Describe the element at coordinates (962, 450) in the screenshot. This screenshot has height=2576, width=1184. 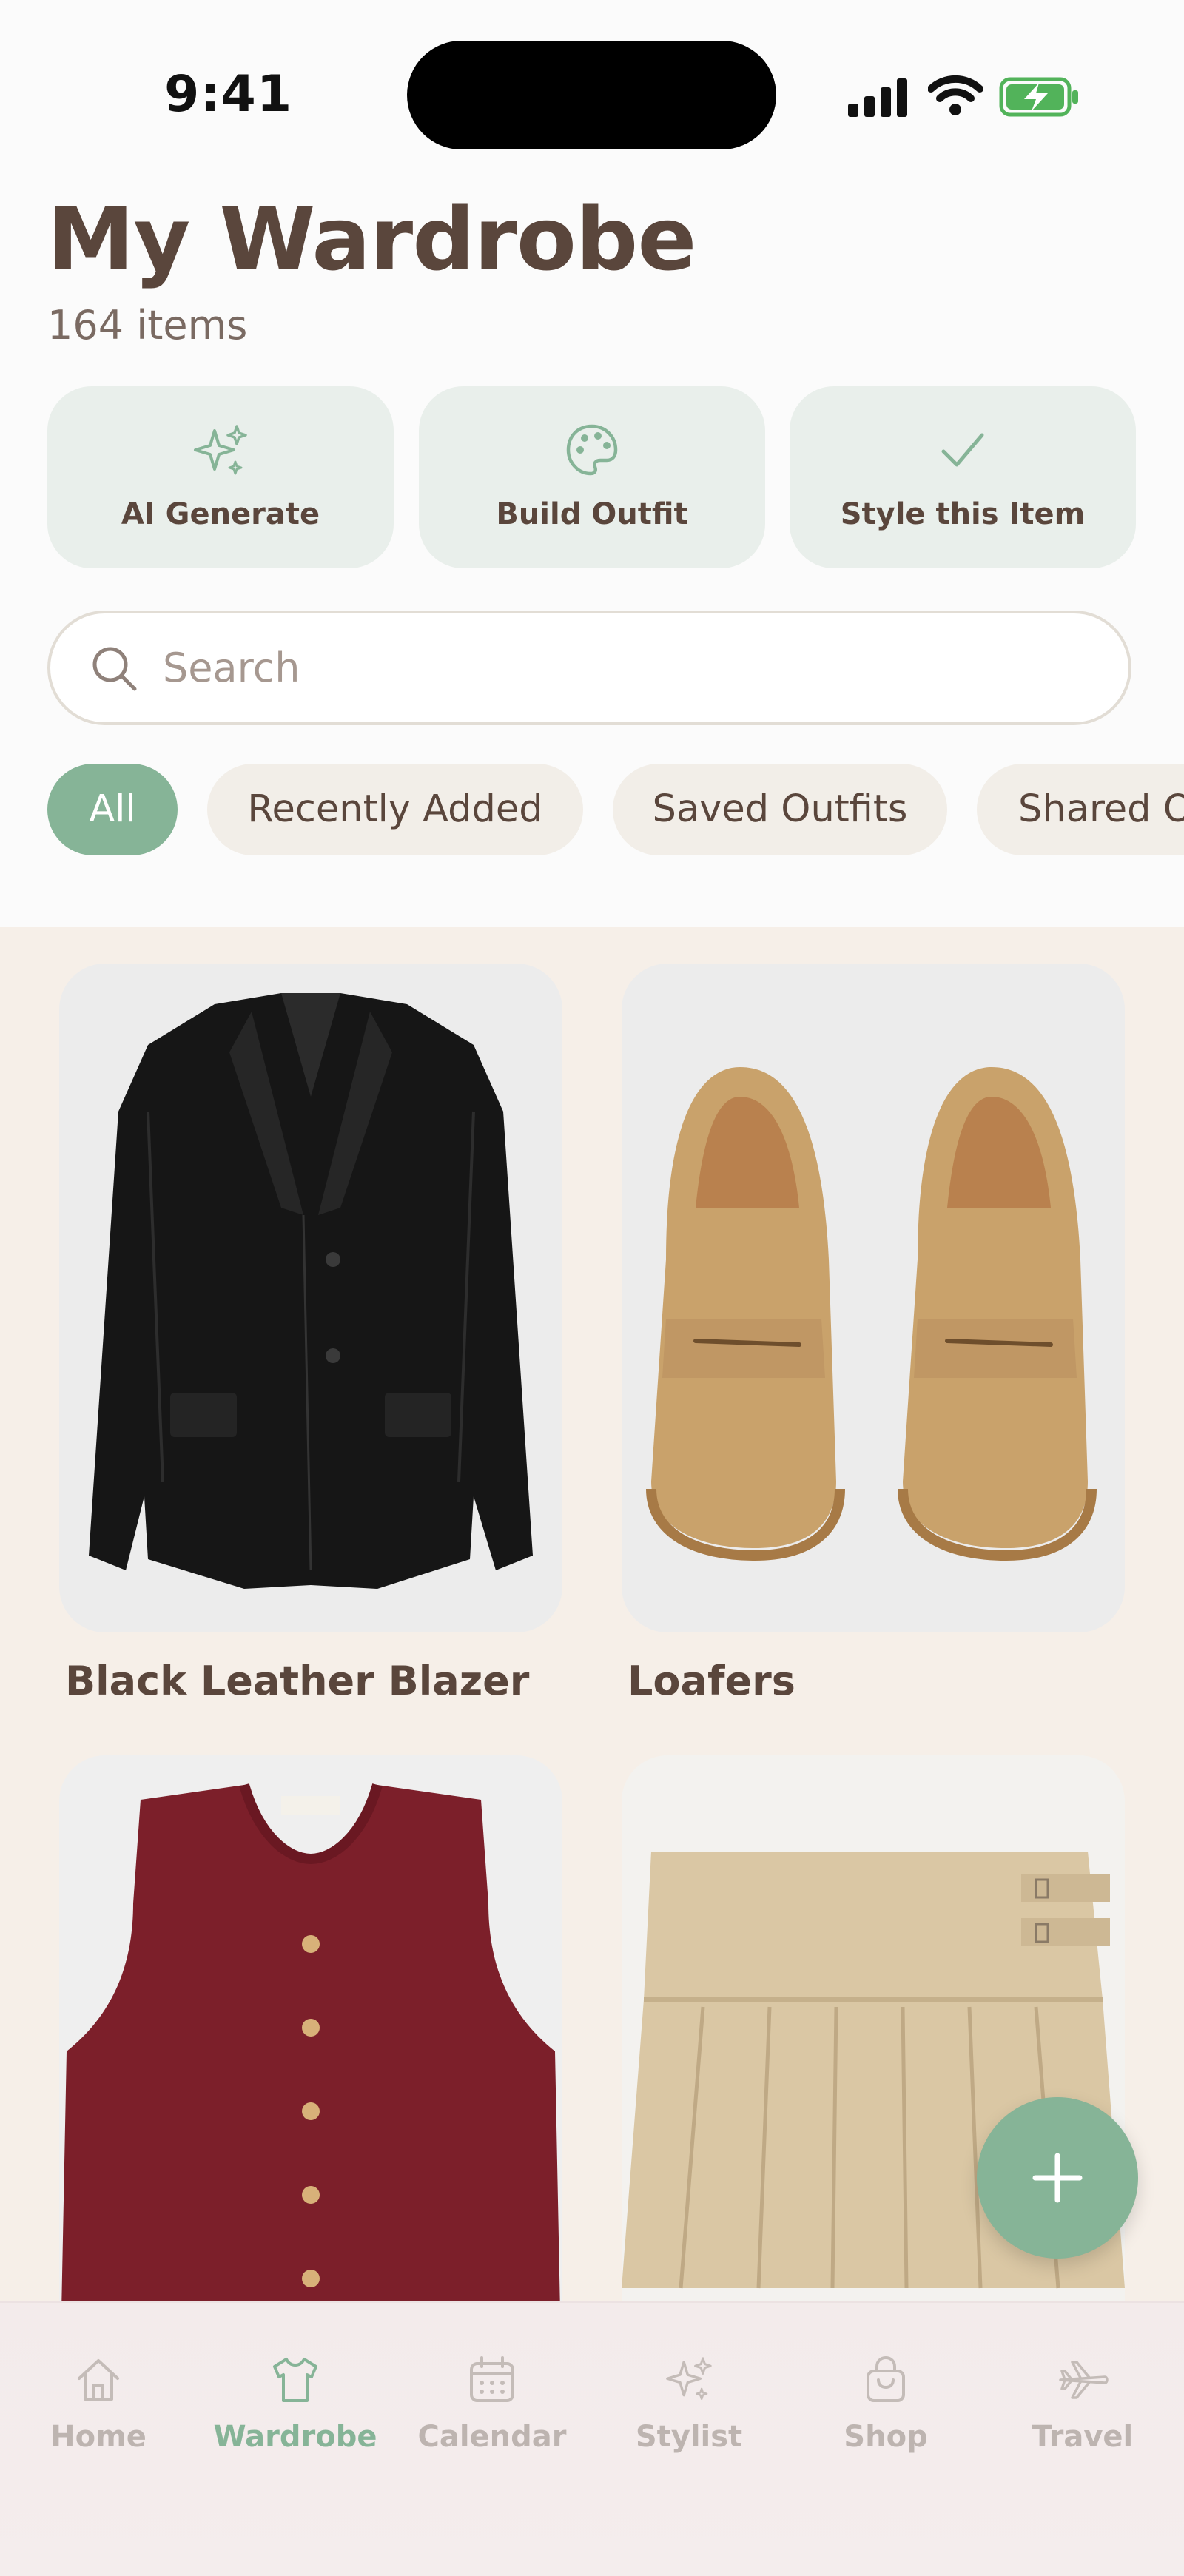
I see `checkmark-icon` at that location.